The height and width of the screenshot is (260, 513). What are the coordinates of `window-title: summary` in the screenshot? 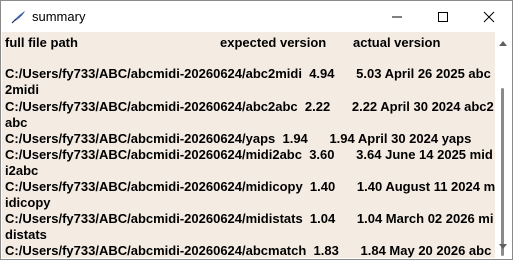 It's located at (59, 16).